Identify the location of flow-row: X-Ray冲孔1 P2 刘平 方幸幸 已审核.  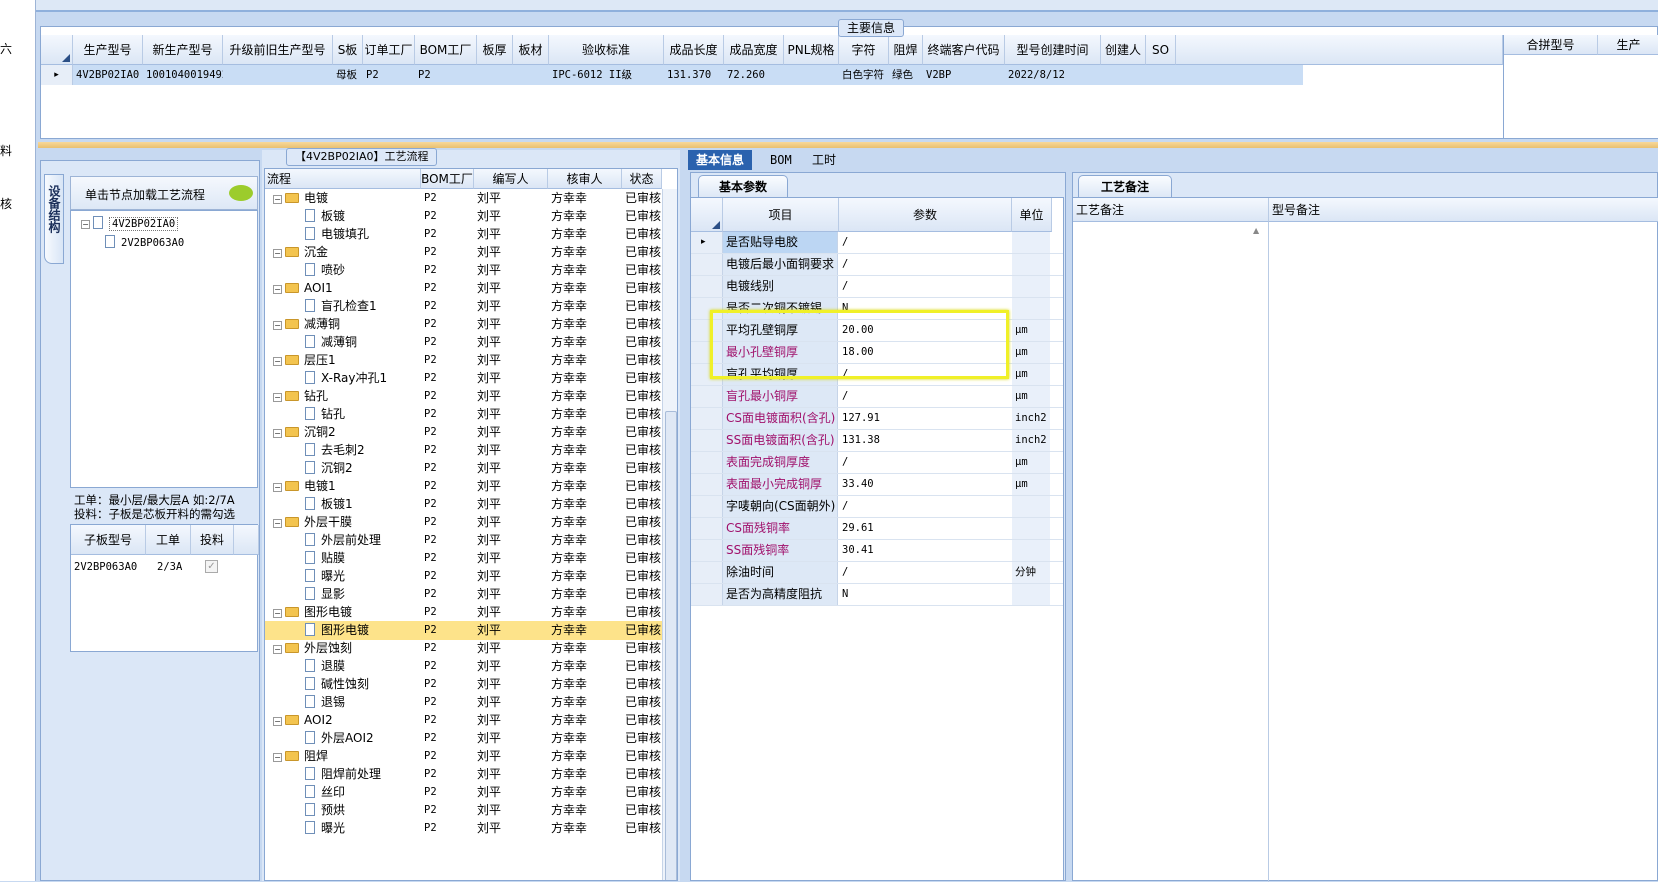
(463, 378).